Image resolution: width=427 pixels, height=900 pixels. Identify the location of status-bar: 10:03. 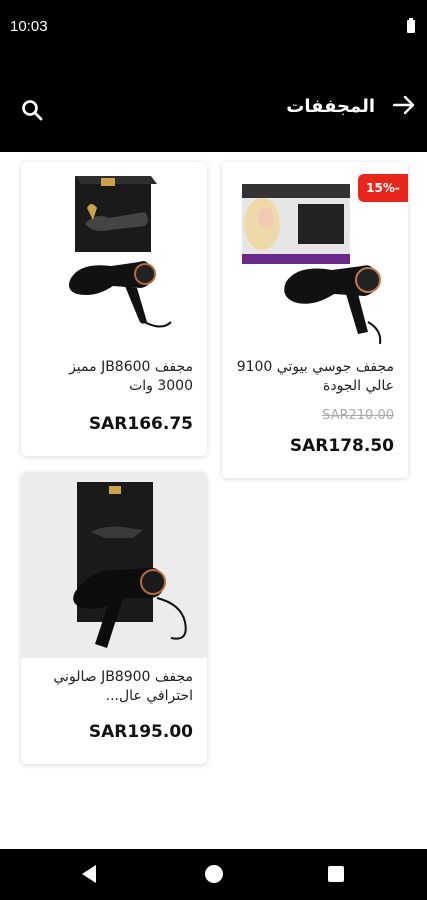
(213, 28).